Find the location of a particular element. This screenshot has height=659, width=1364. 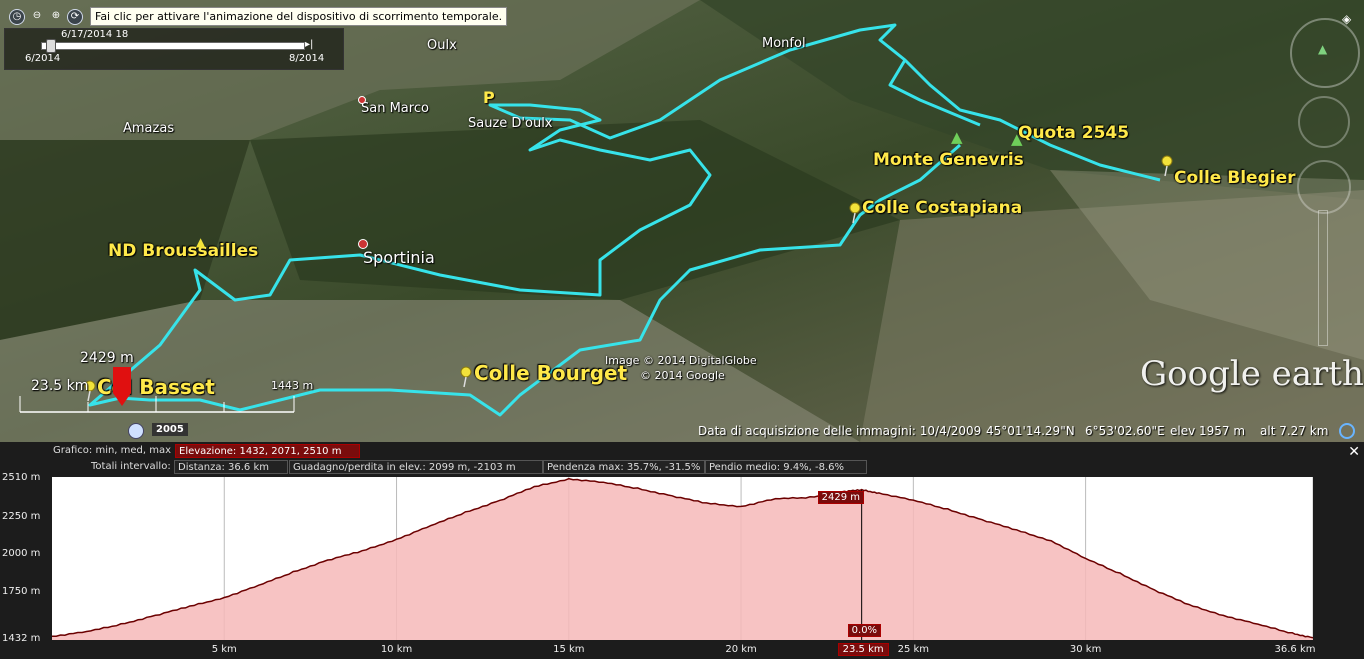

time-slider-handle is located at coordinates (51, 46).